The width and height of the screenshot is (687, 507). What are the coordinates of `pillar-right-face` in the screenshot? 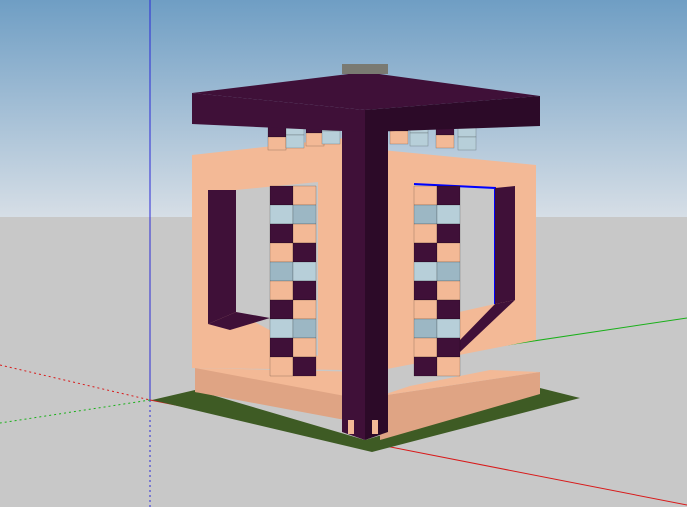 It's located at (376, 275).